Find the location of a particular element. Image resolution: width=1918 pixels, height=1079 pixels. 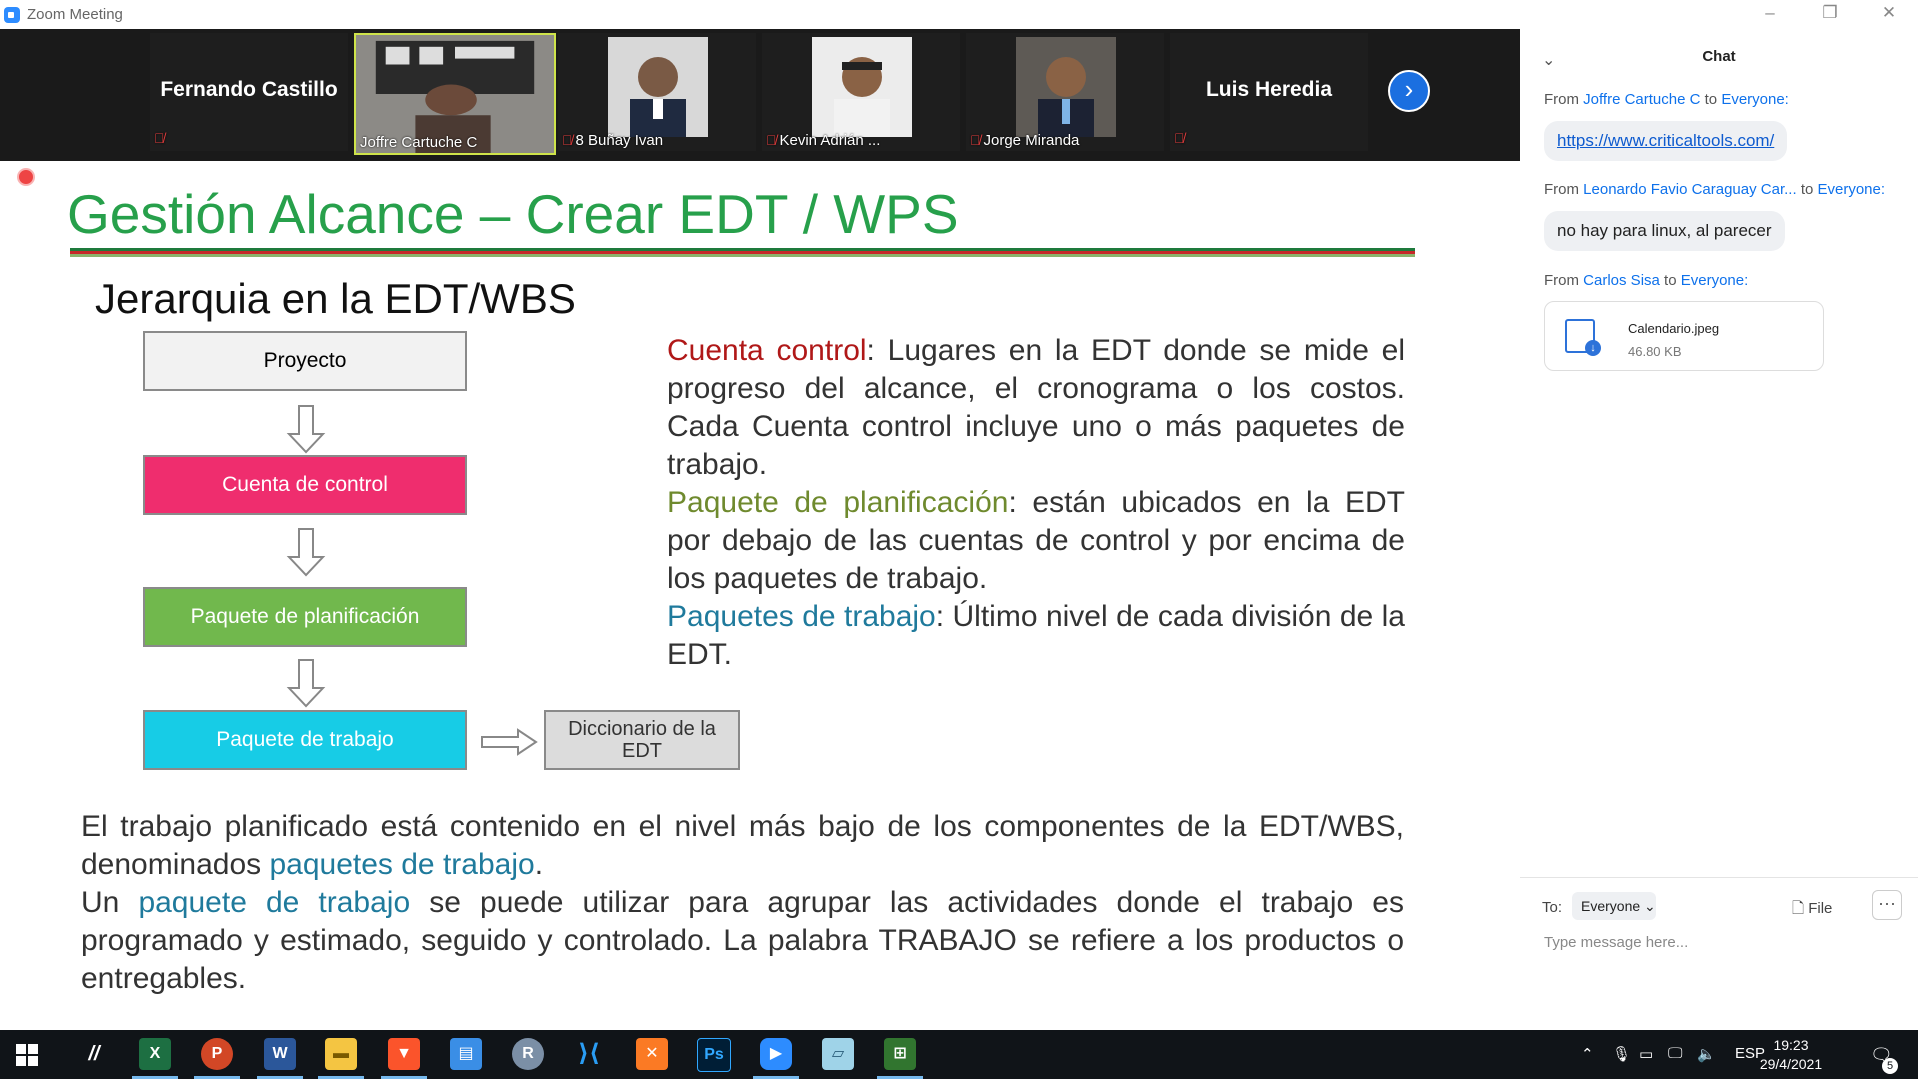

clock-date: 29/4/2021 is located at coordinates (1791, 1064).